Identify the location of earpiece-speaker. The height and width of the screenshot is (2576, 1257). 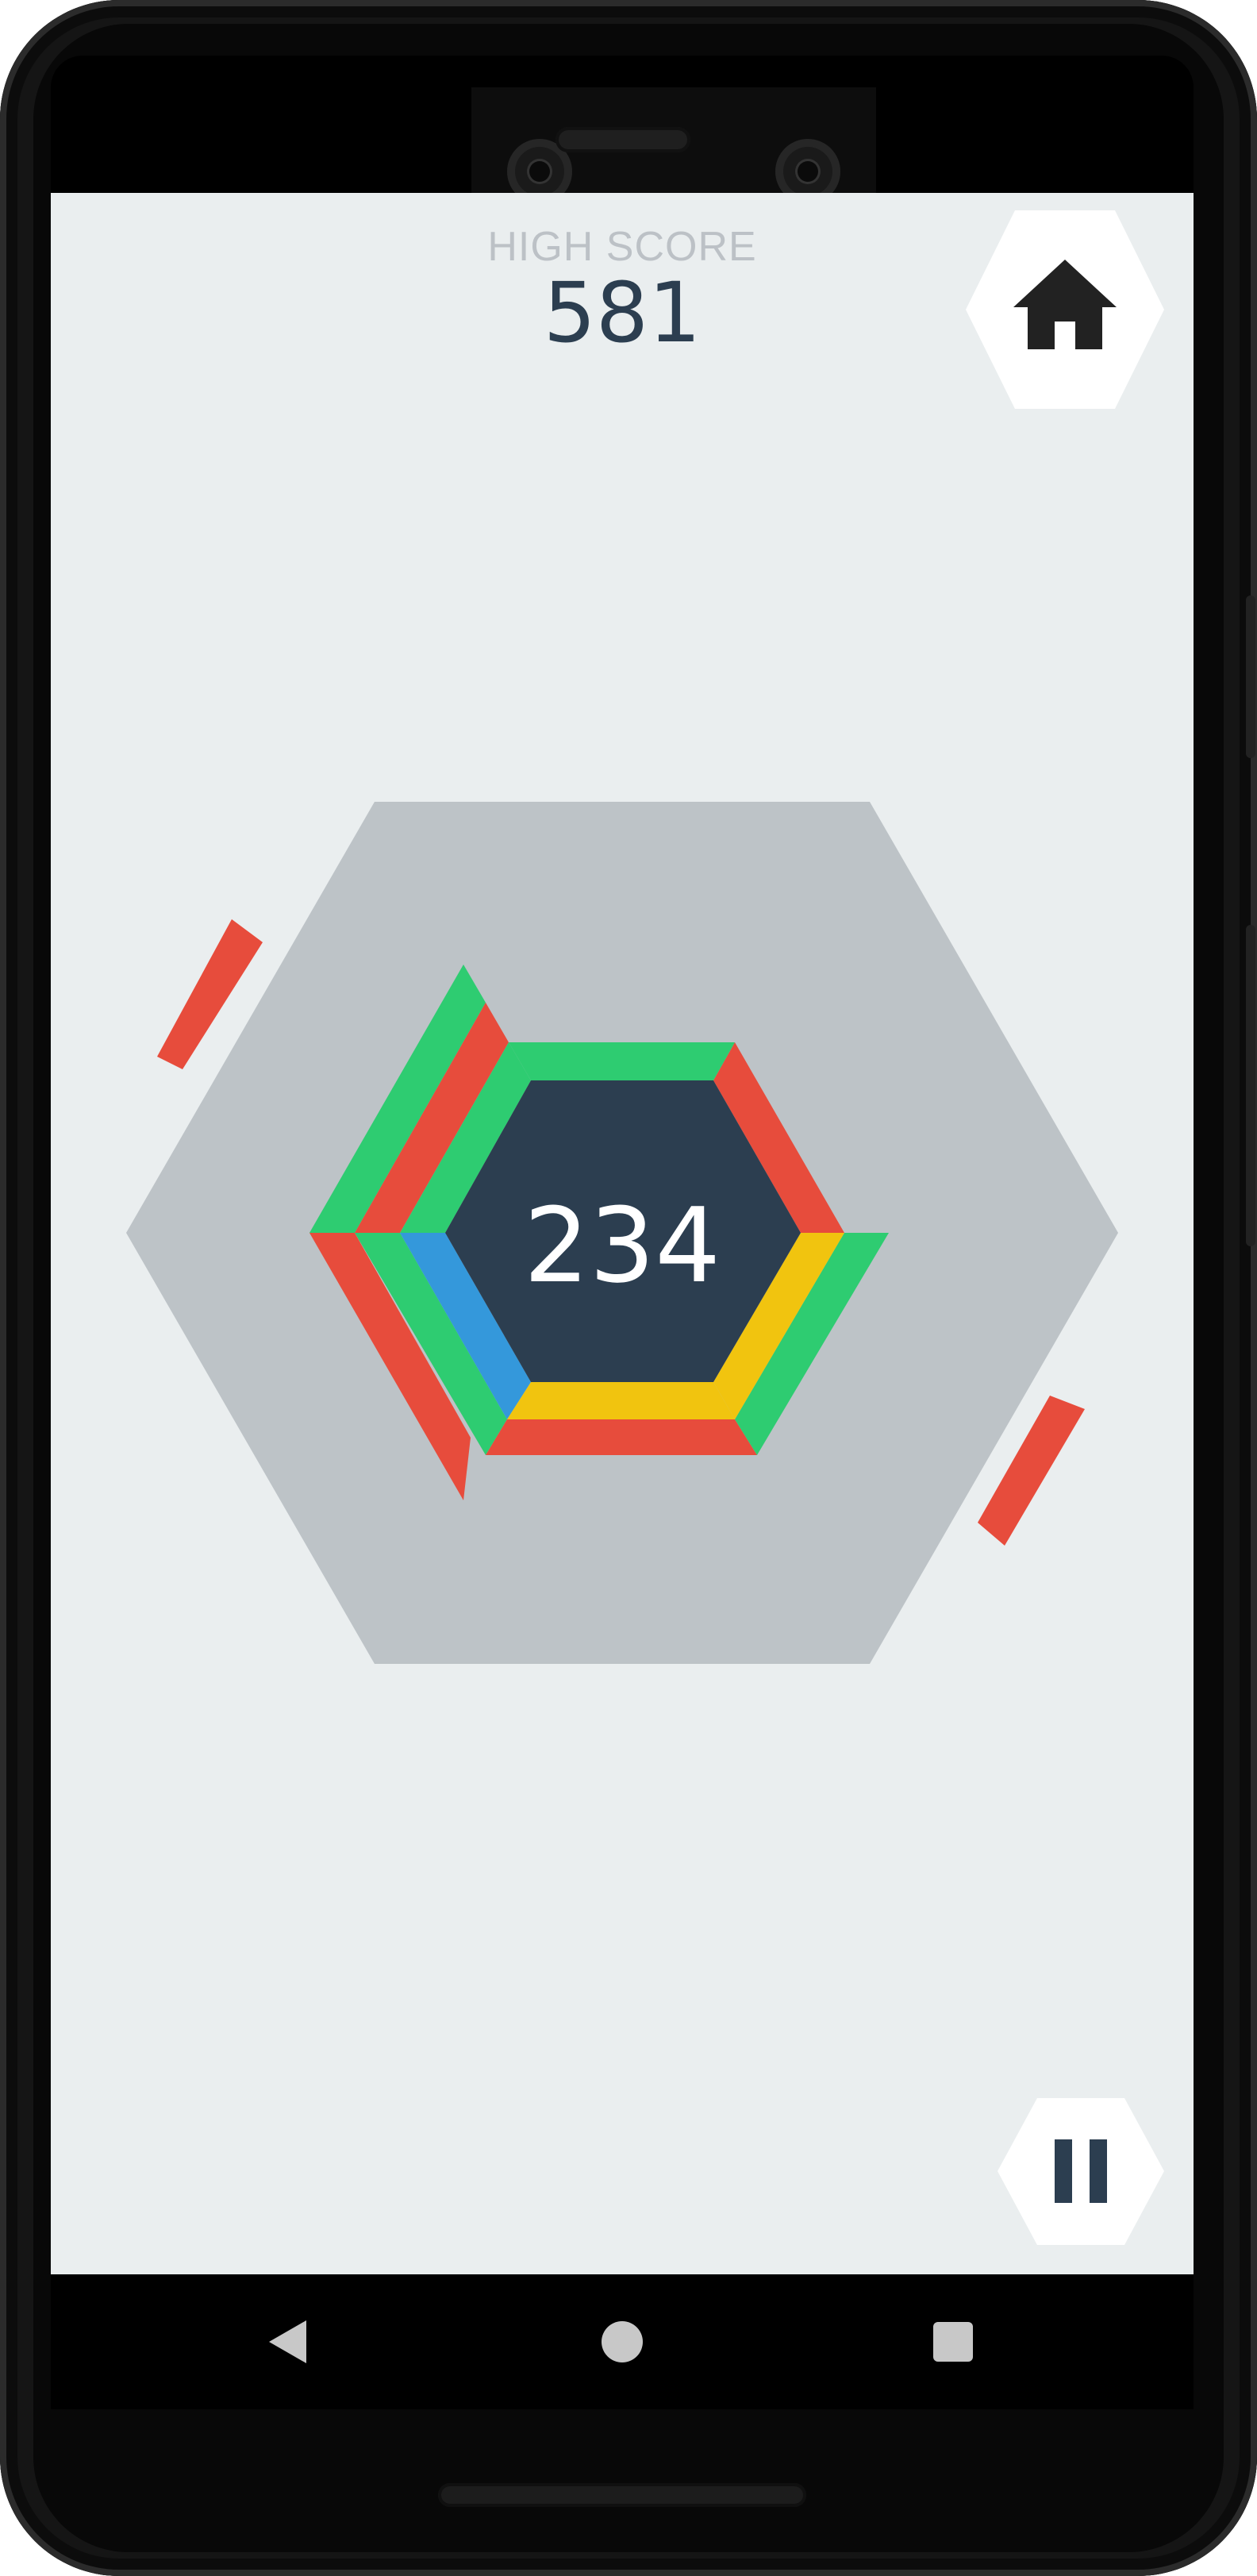
(622, 139).